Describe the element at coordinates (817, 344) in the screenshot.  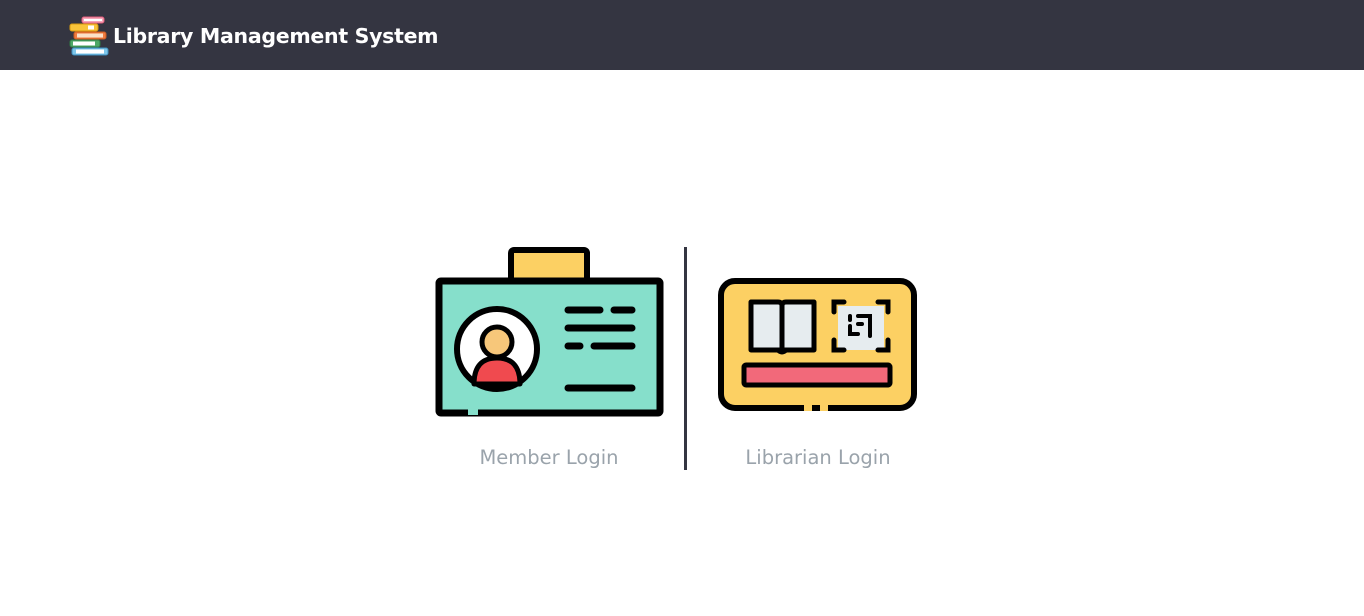
I see `library-card-icon` at that location.